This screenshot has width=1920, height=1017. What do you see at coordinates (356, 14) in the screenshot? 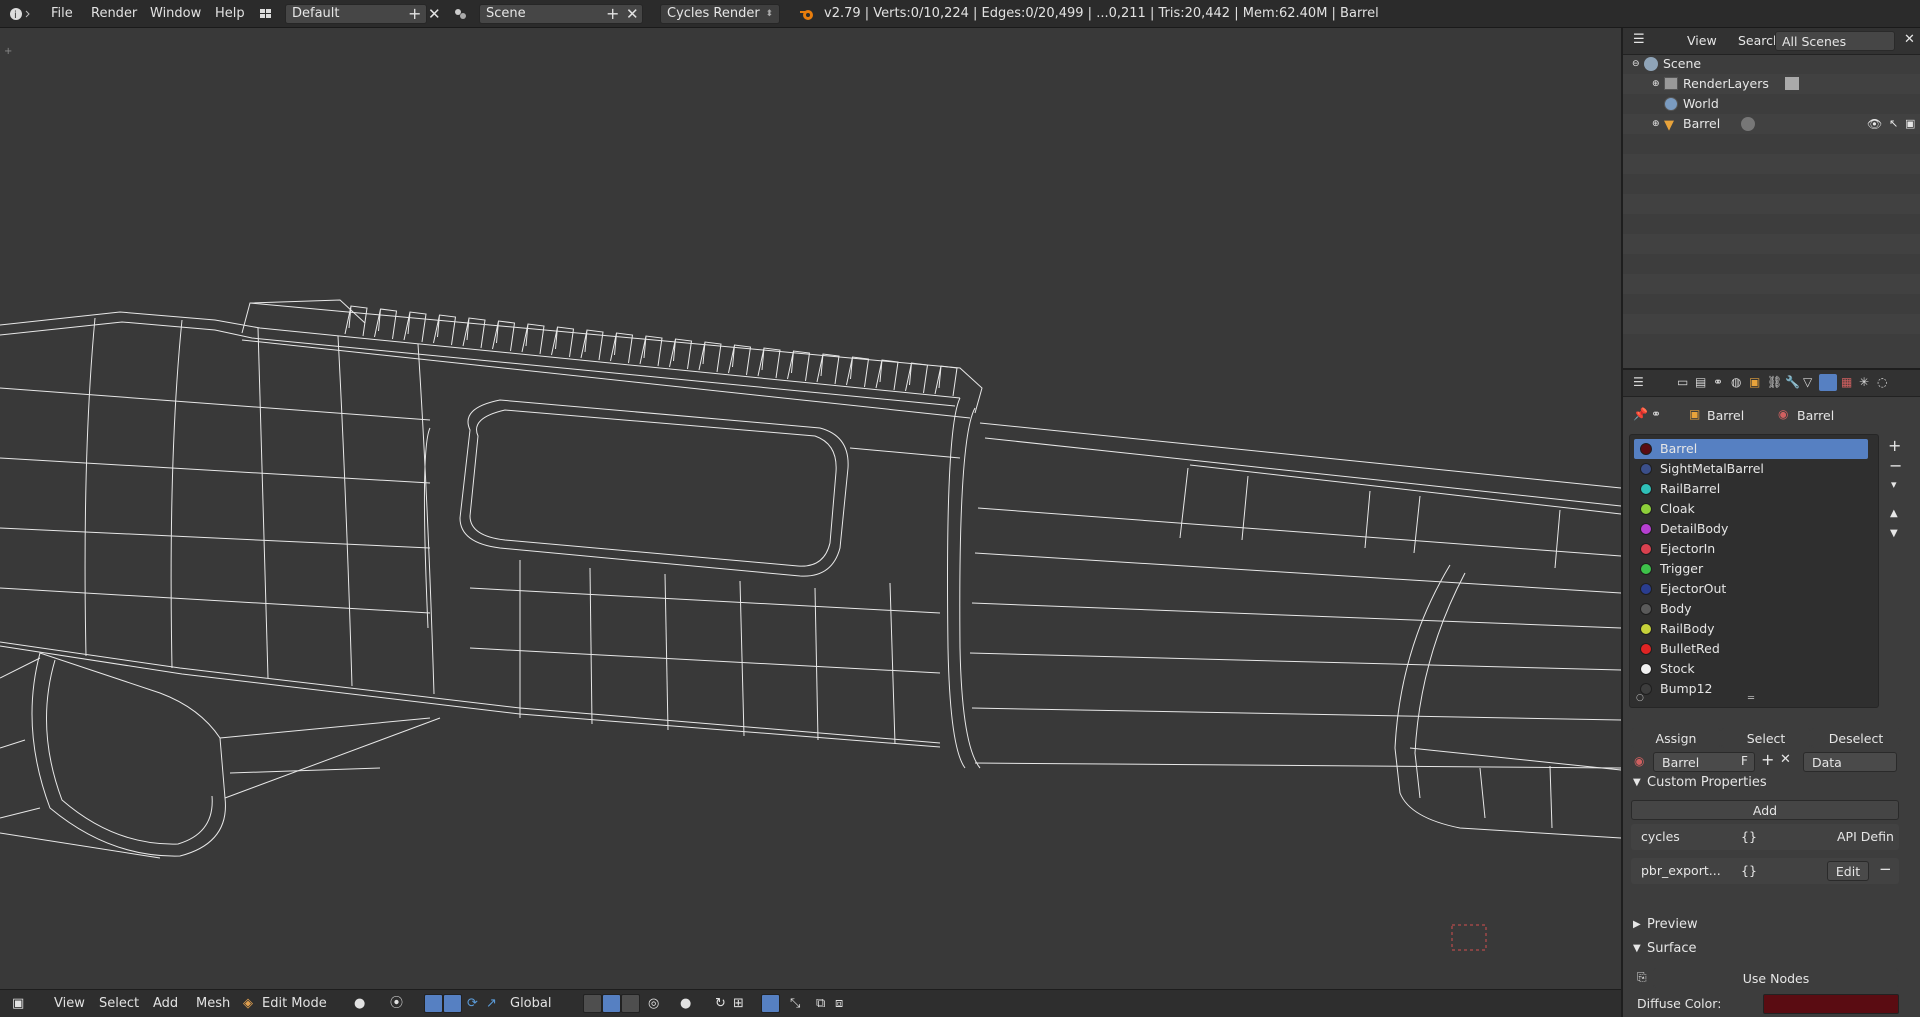
I see `screen-layout-field: Default` at bounding box center [356, 14].